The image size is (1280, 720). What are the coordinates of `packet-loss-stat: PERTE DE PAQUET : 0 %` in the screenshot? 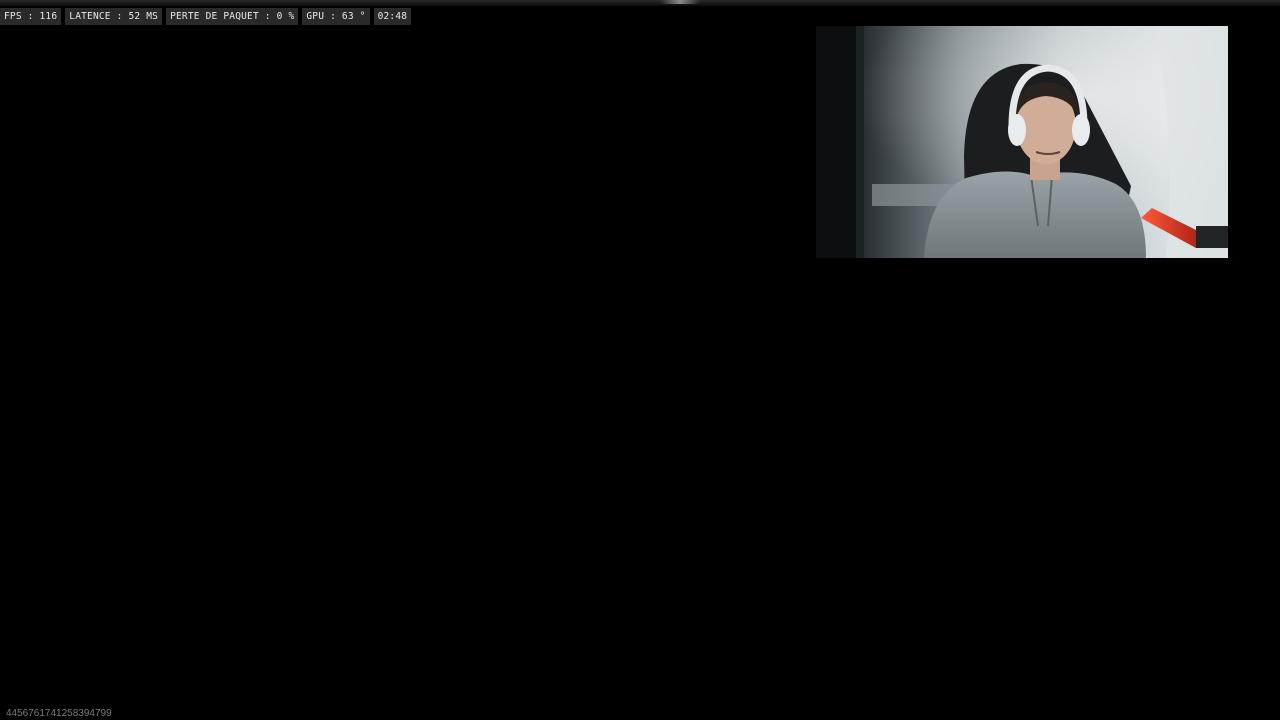 It's located at (232, 16).